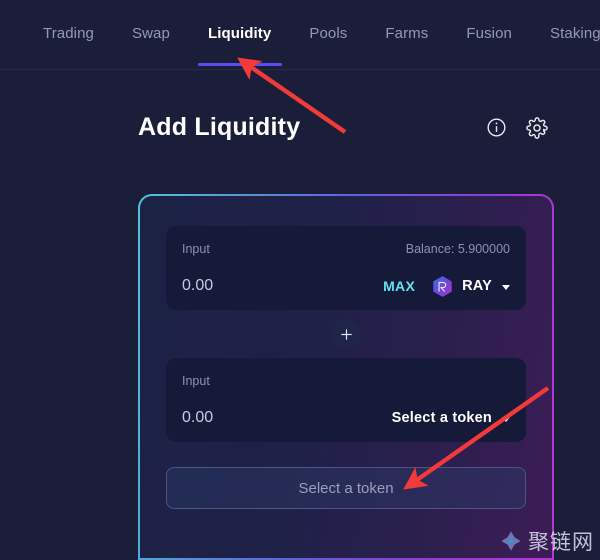 Image resolution: width=600 pixels, height=560 pixels. I want to click on token-input-a-body: MAX, so click(346, 286).